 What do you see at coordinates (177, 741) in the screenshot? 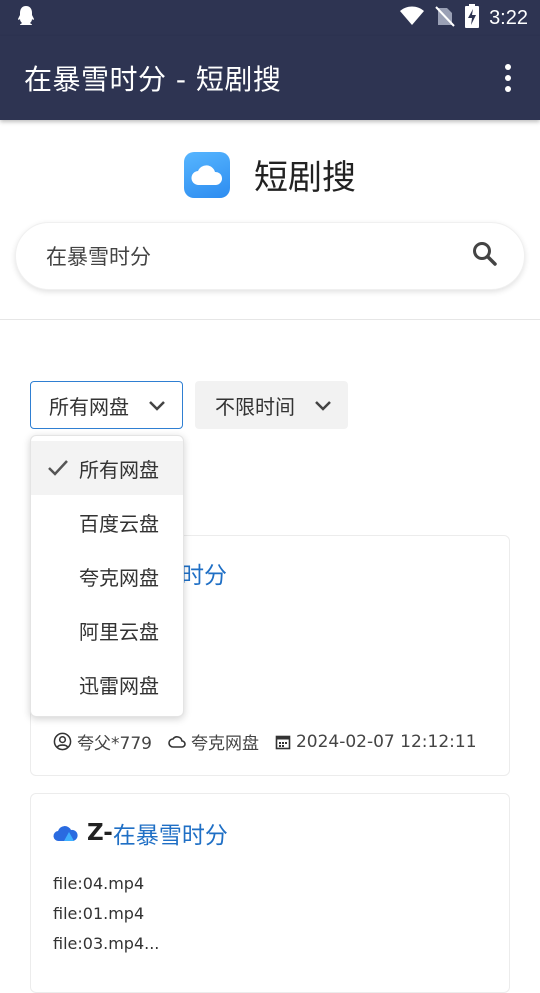
I see `cloud-icon` at bounding box center [177, 741].